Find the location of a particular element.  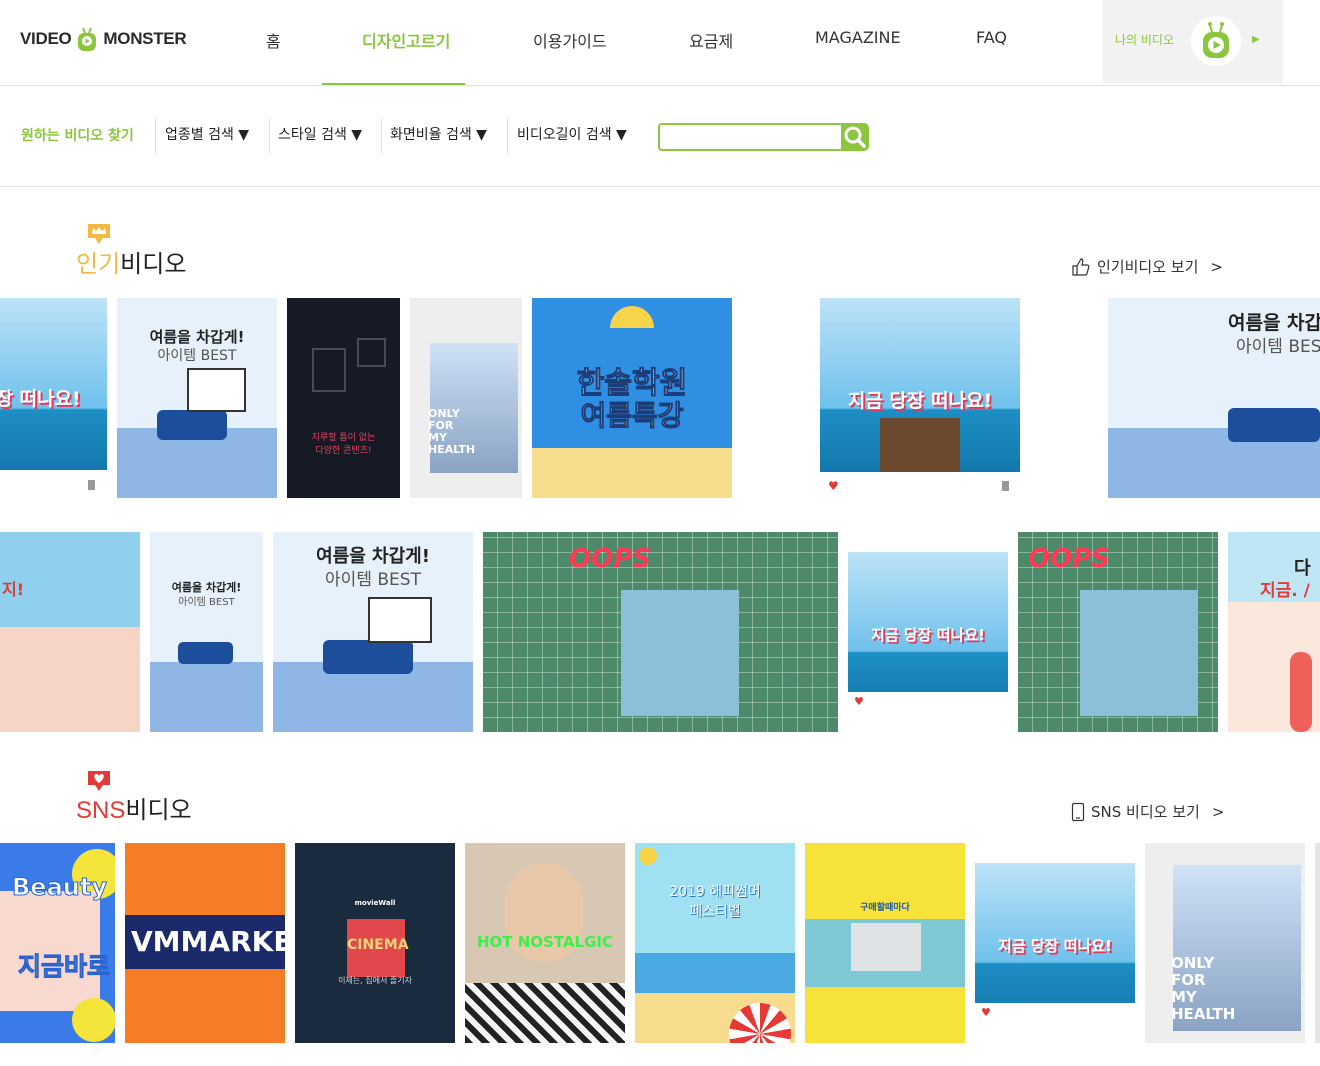

popular-view-all-label: 인기비디오 보기 is located at coordinates (1148, 267).